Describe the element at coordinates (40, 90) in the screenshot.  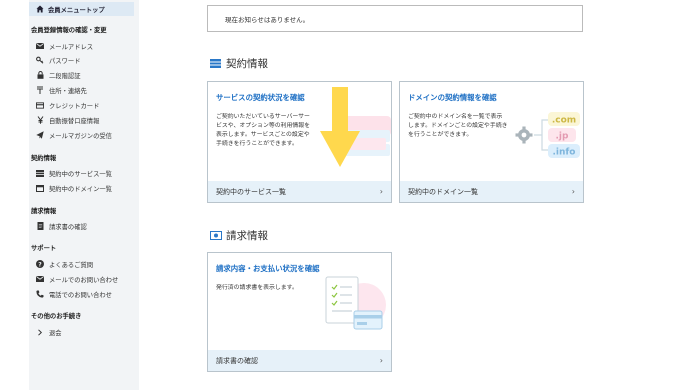
I see `postal-icon` at that location.